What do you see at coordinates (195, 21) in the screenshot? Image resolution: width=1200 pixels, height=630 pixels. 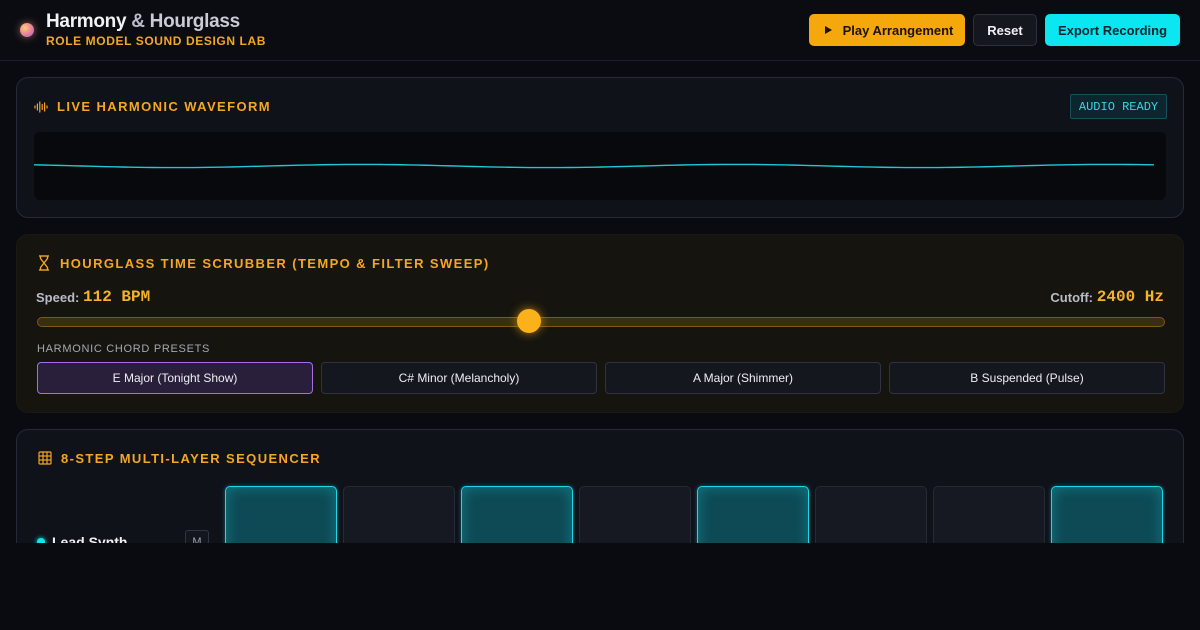 I see `title-word-hourglass: Hourglass` at bounding box center [195, 21].